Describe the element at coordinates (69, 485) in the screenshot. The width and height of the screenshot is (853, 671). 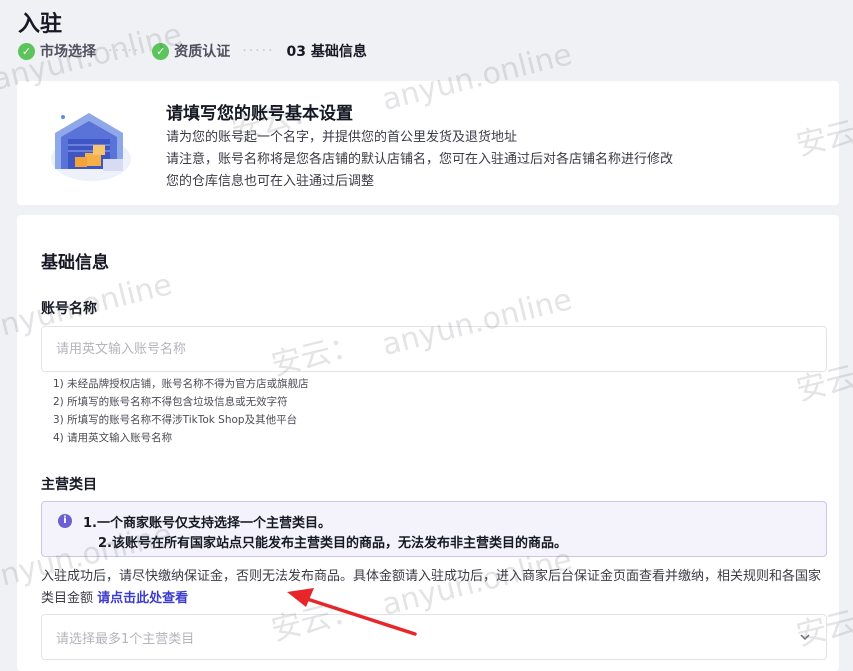
I see `category-label: 主营类目` at that location.